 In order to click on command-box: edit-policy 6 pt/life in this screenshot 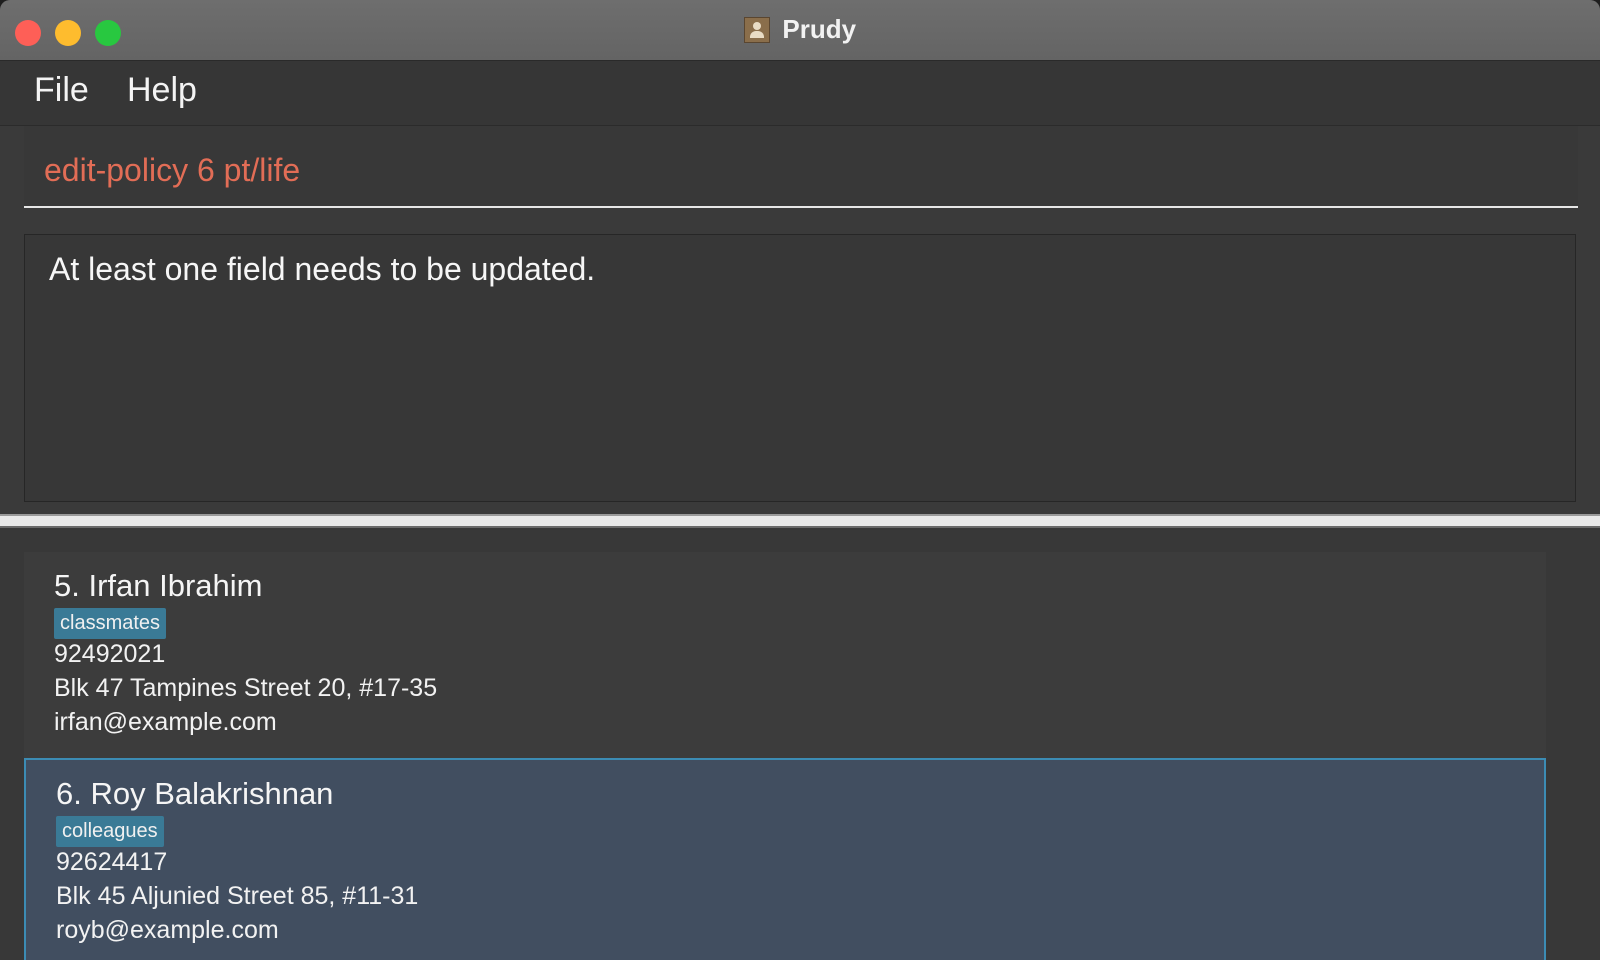, I will do `click(801, 167)`.